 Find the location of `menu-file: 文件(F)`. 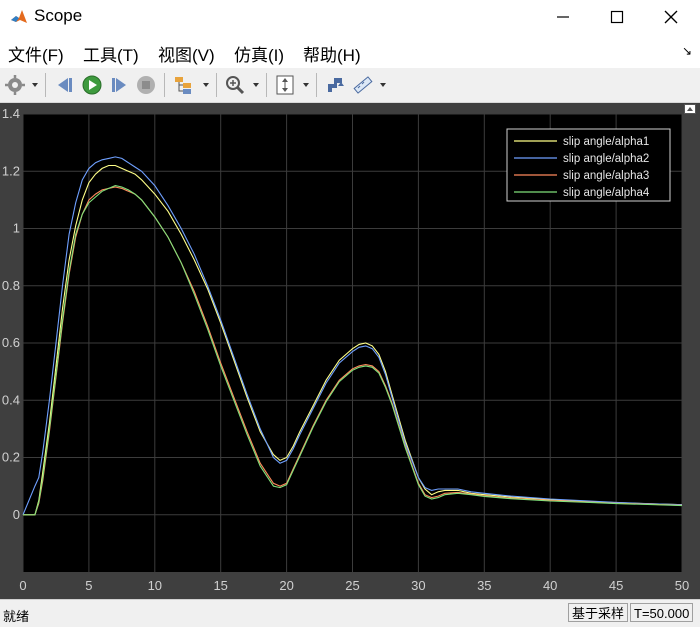

menu-file: 文件(F) is located at coordinates (36, 53).